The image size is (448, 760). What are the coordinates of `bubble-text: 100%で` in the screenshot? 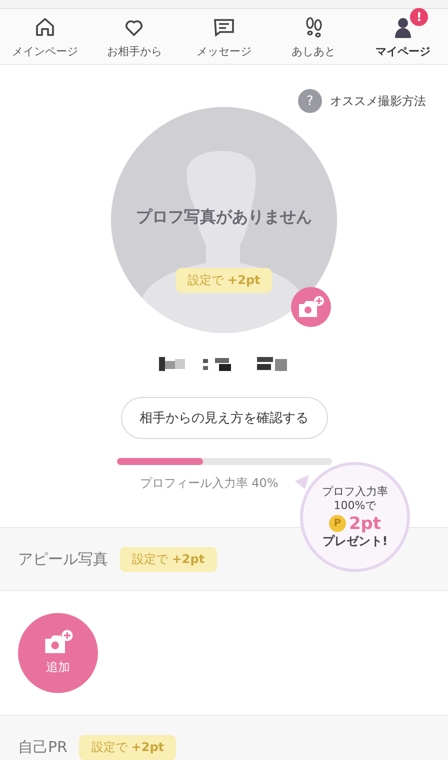 It's located at (355, 506).